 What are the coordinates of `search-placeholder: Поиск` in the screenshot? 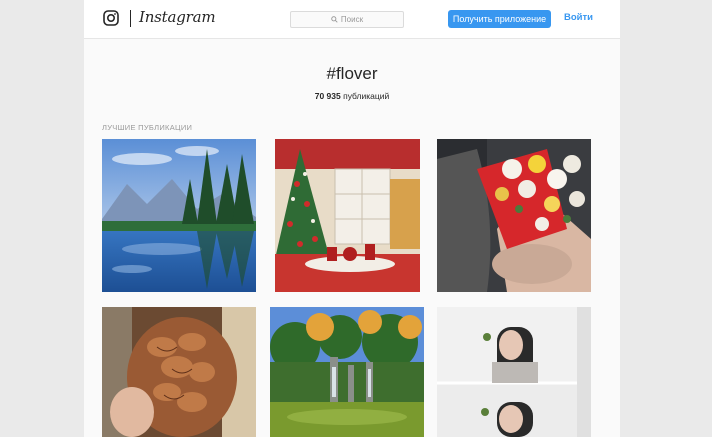 It's located at (352, 19).